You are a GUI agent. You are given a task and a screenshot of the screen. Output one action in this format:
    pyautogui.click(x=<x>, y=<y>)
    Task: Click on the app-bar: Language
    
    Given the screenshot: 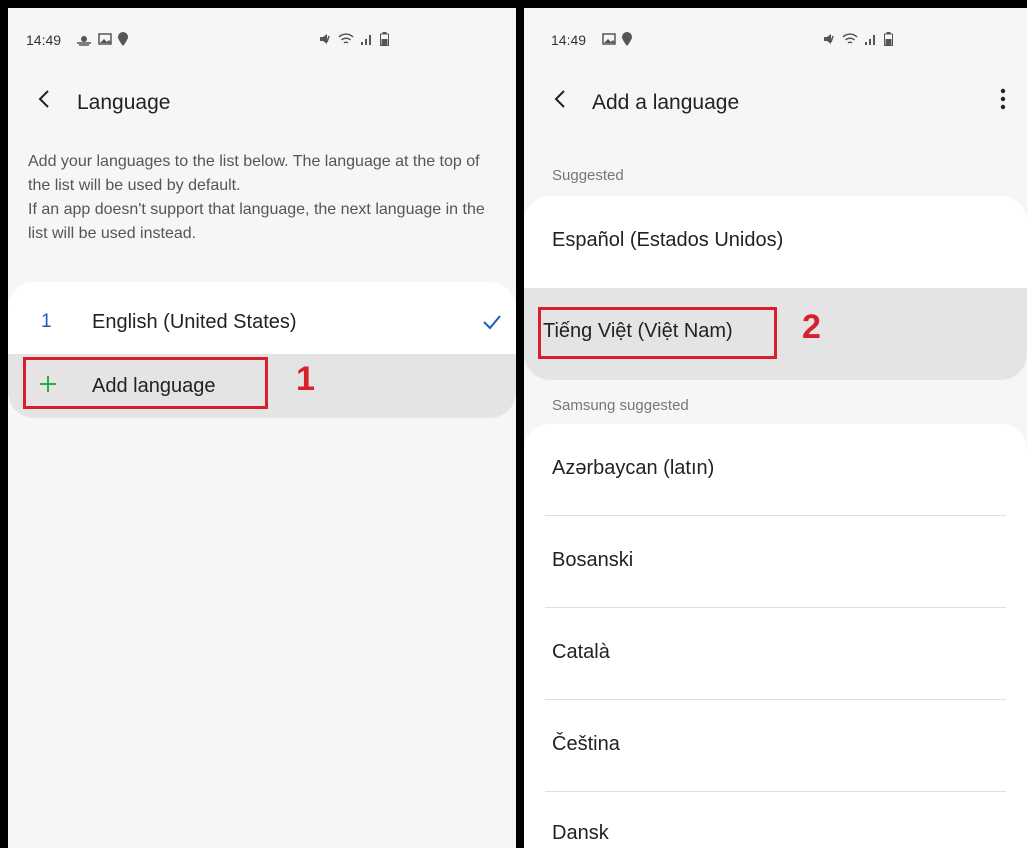 What is the action you would take?
    pyautogui.click(x=262, y=99)
    